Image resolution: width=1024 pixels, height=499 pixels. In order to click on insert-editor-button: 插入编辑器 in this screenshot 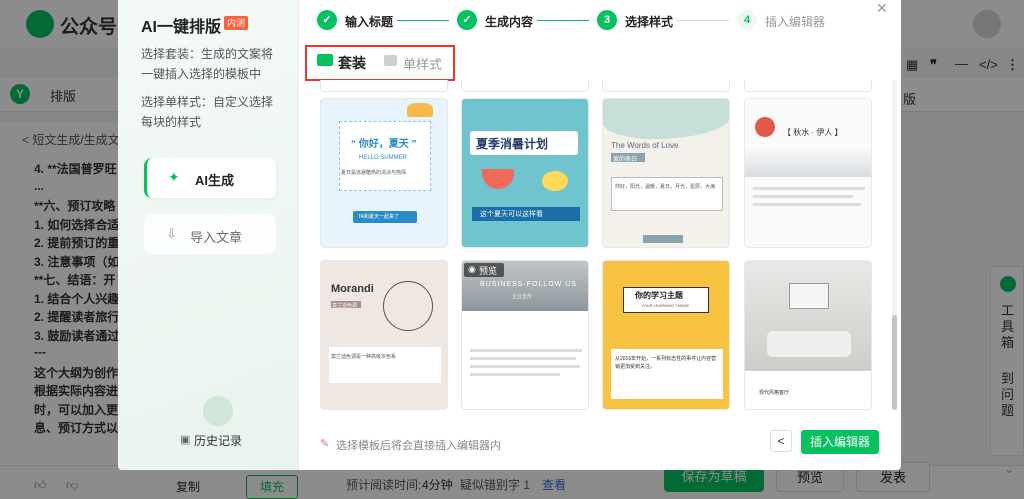, I will do `click(840, 442)`.